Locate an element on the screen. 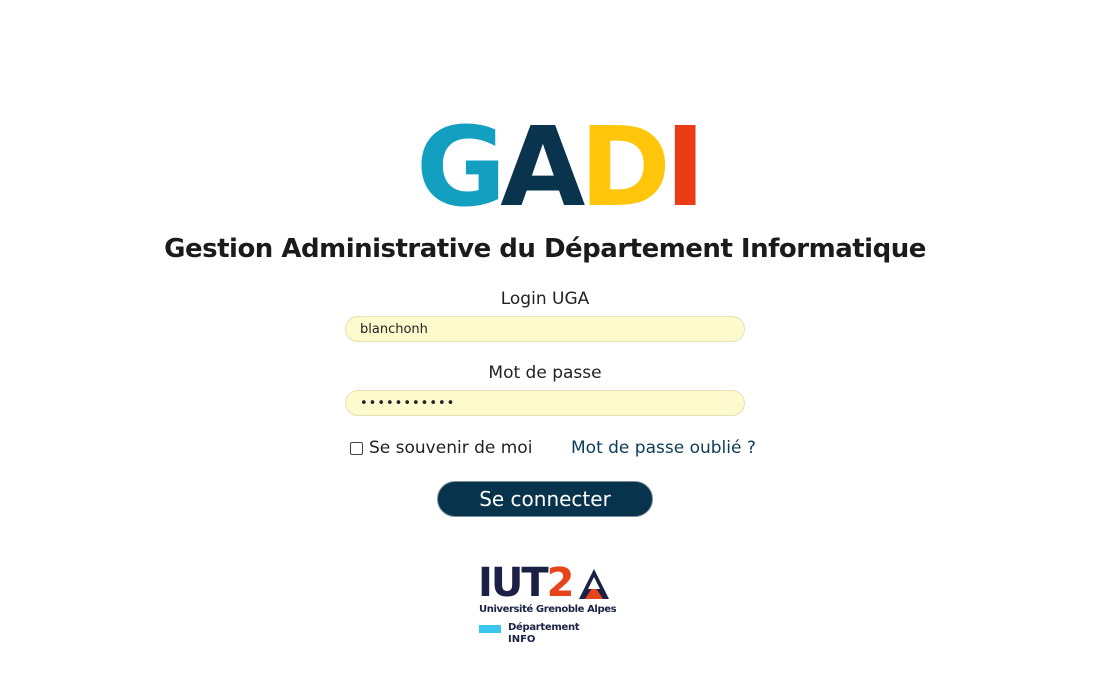 This screenshot has width=1104, height=681. login-label: Login UGA is located at coordinates (545, 299).